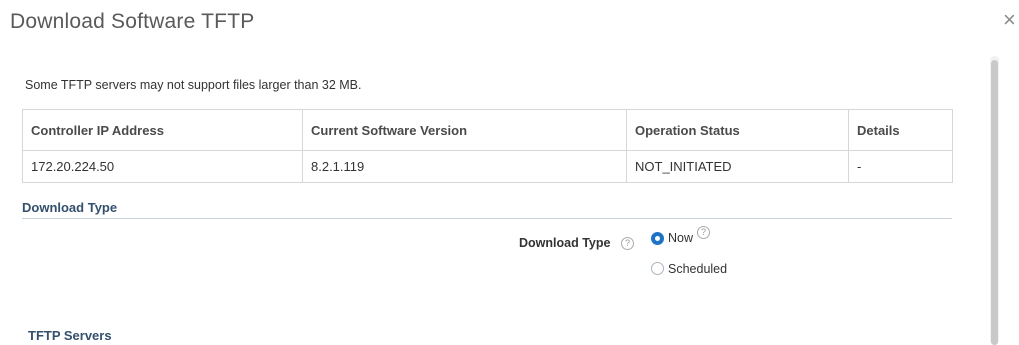 This screenshot has height=345, width=1019. I want to click on tftp-servers-section-header: TFTP Servers, so click(490, 336).